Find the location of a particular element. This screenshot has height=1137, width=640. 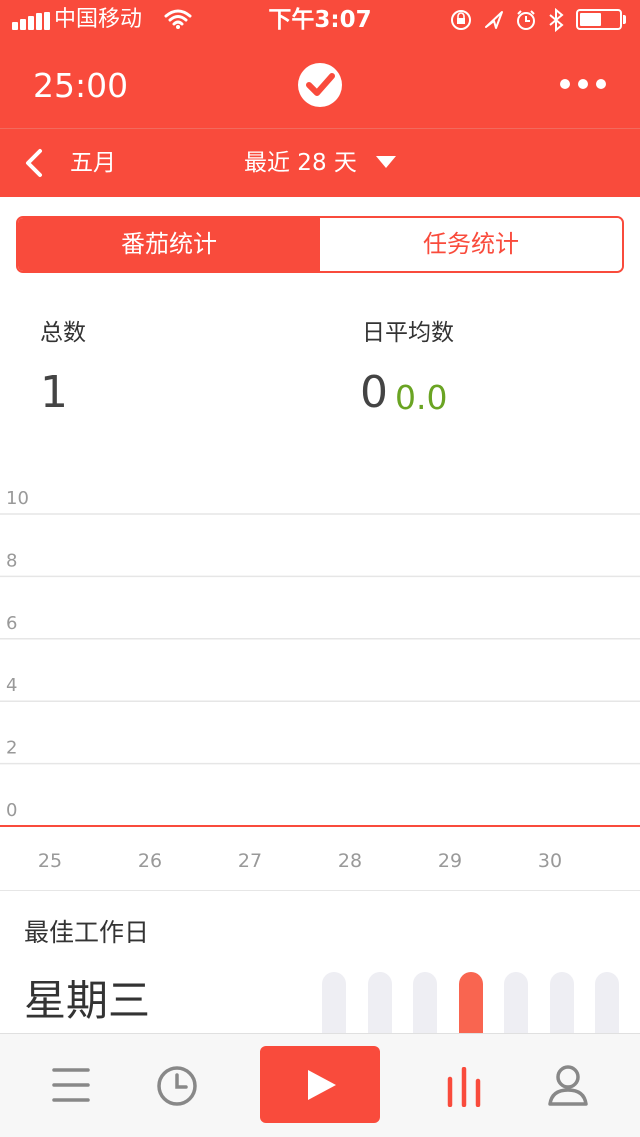

daily-average-decimal: 0.0 is located at coordinates (421, 397).